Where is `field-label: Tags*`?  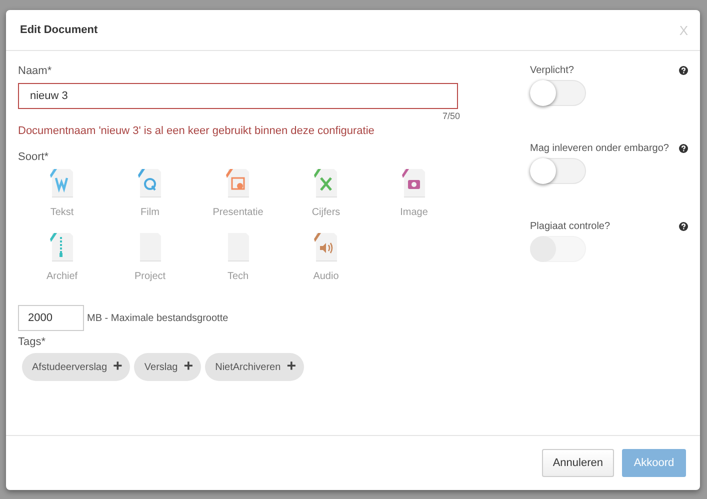
field-label: Tags* is located at coordinates (32, 342).